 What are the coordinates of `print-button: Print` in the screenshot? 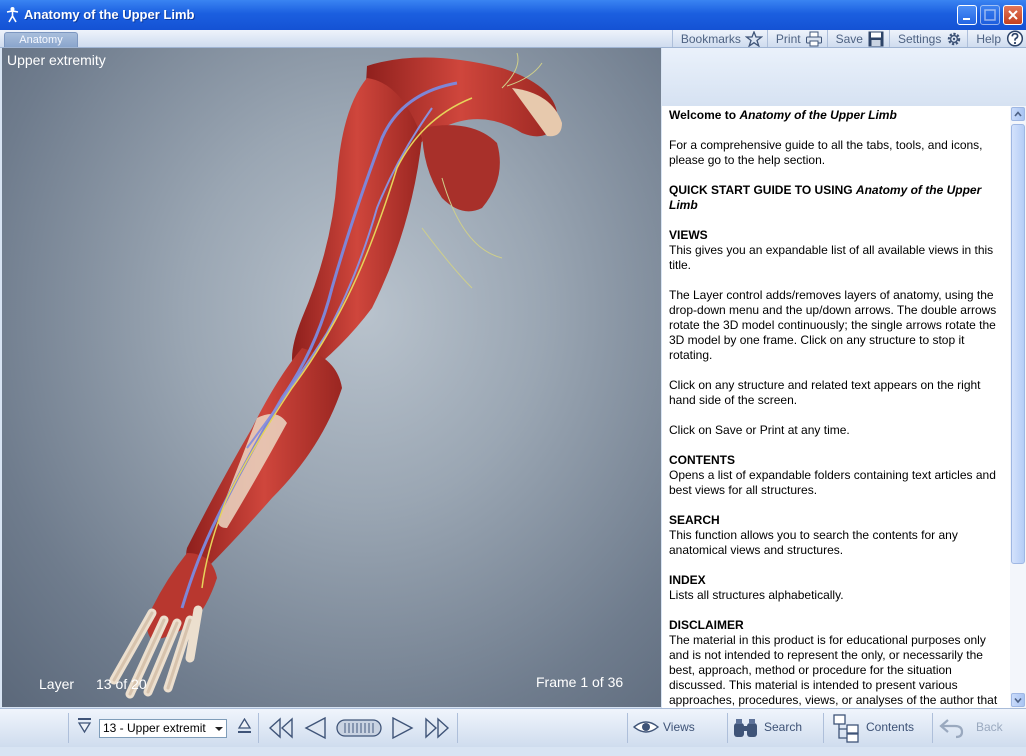 It's located at (796, 38).